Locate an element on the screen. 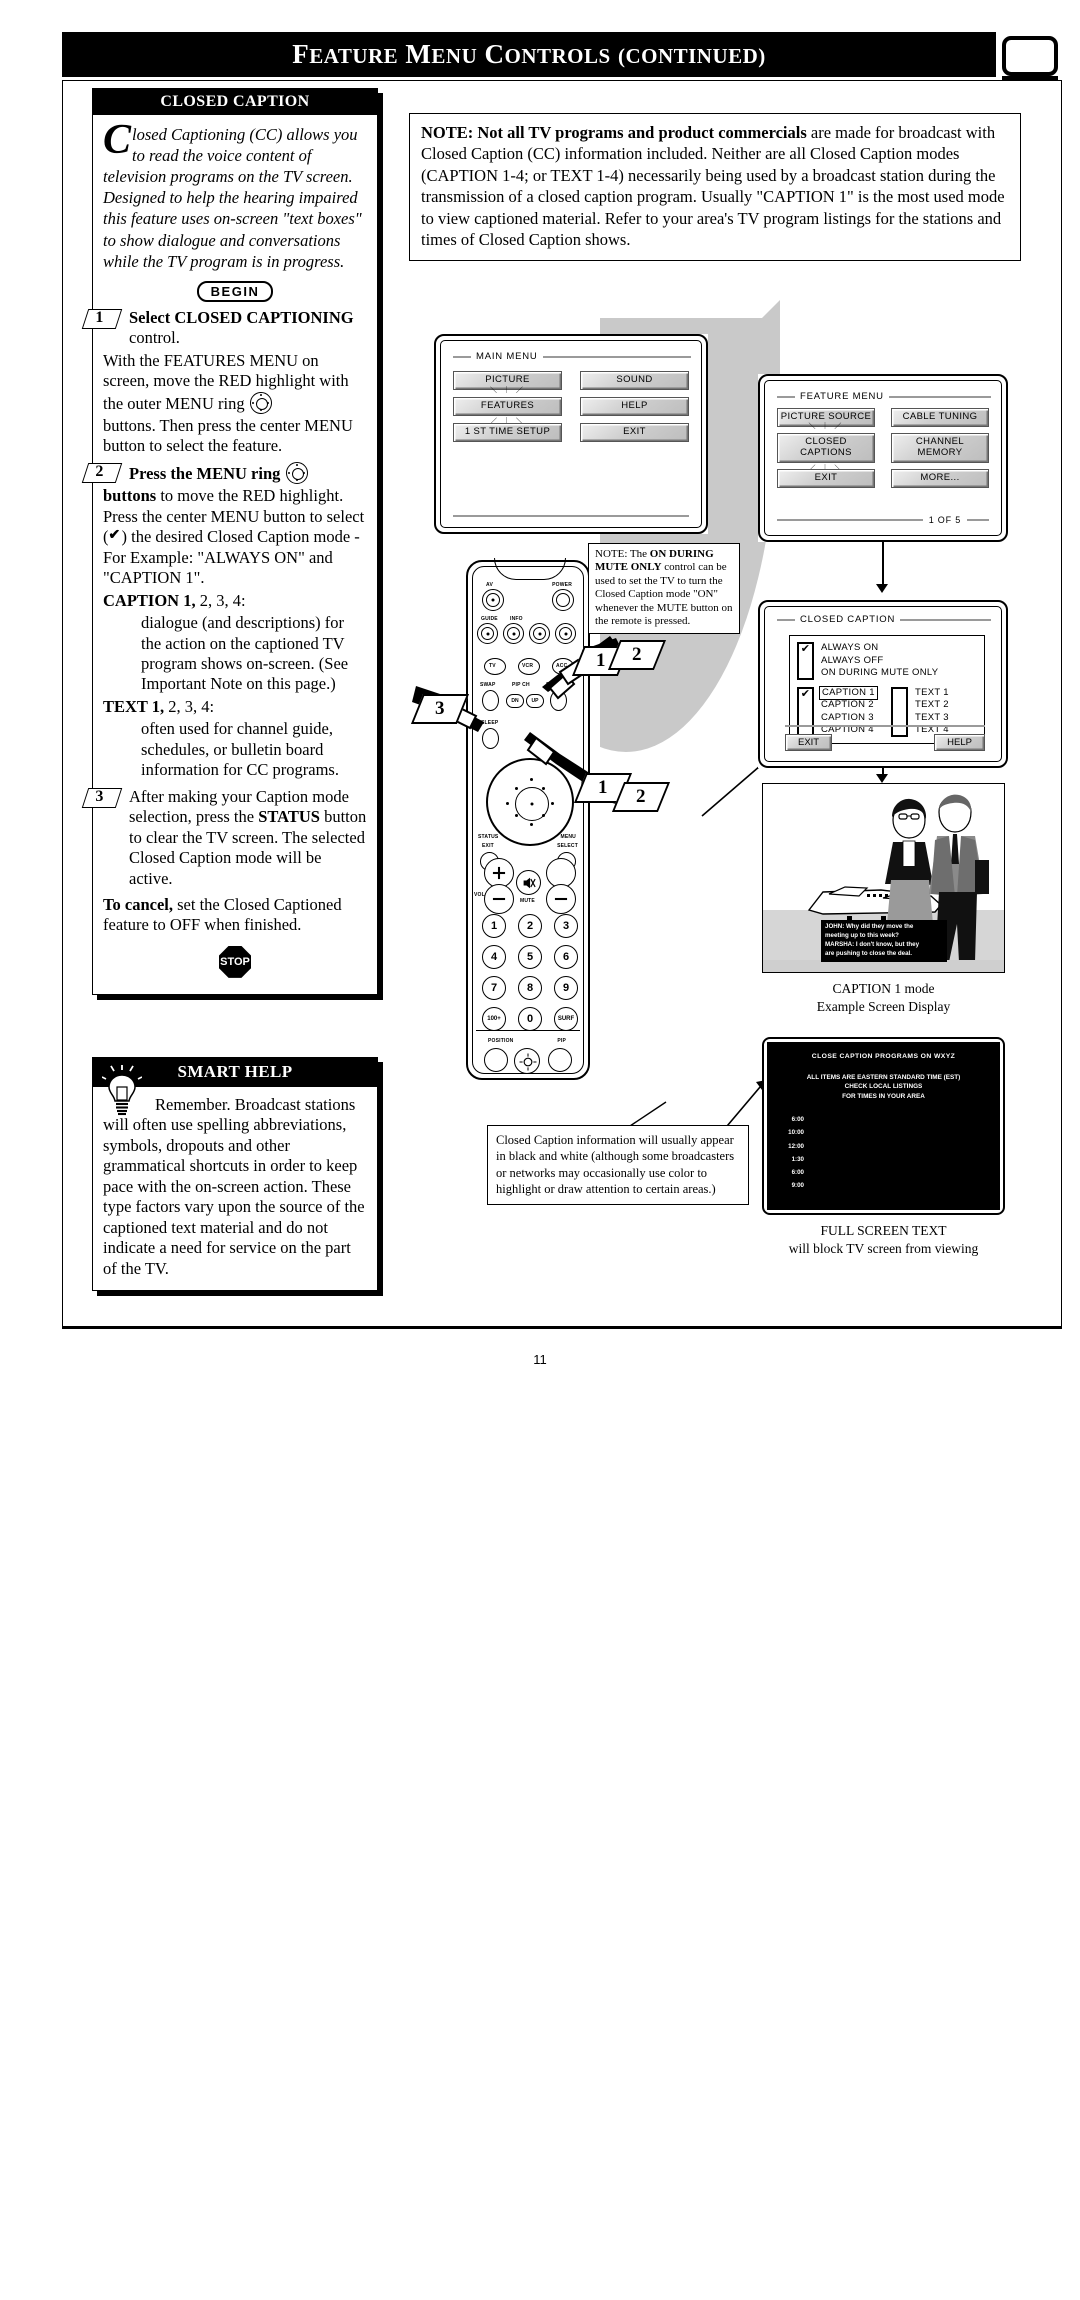 The image size is (1080, 2300). remote-label-guide: GUIDE is located at coordinates (489, 619).